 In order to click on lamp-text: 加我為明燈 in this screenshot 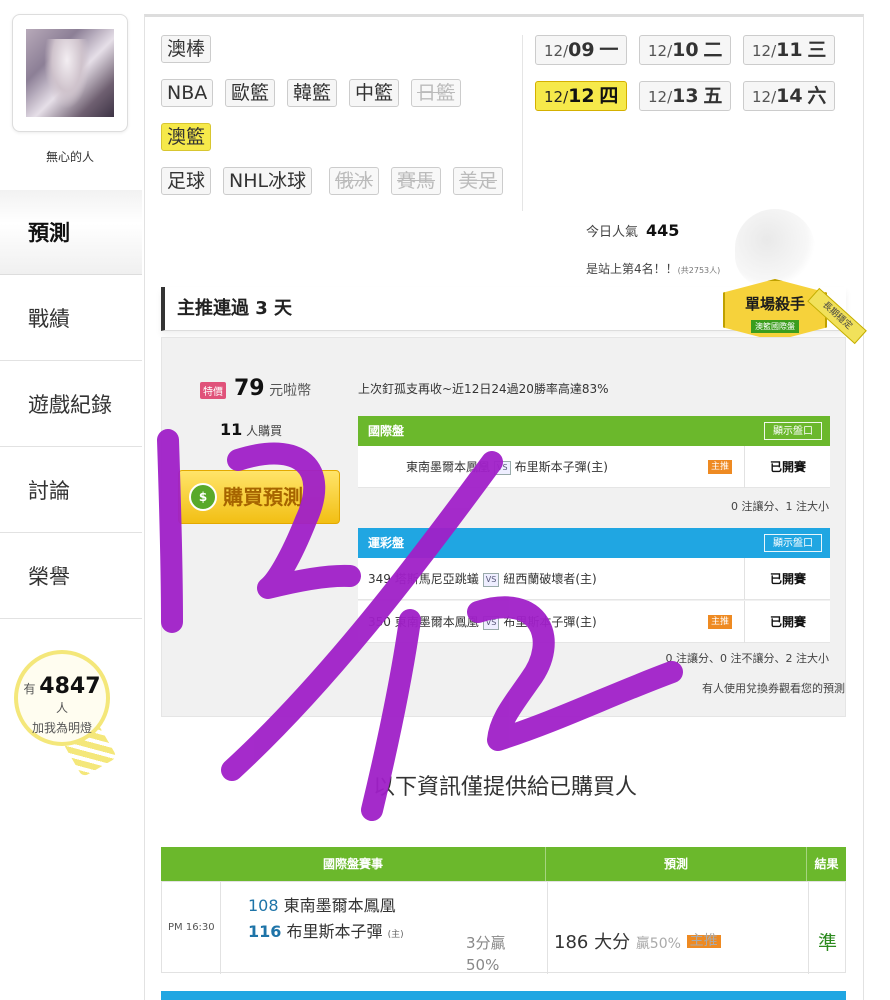, I will do `click(61, 728)`.